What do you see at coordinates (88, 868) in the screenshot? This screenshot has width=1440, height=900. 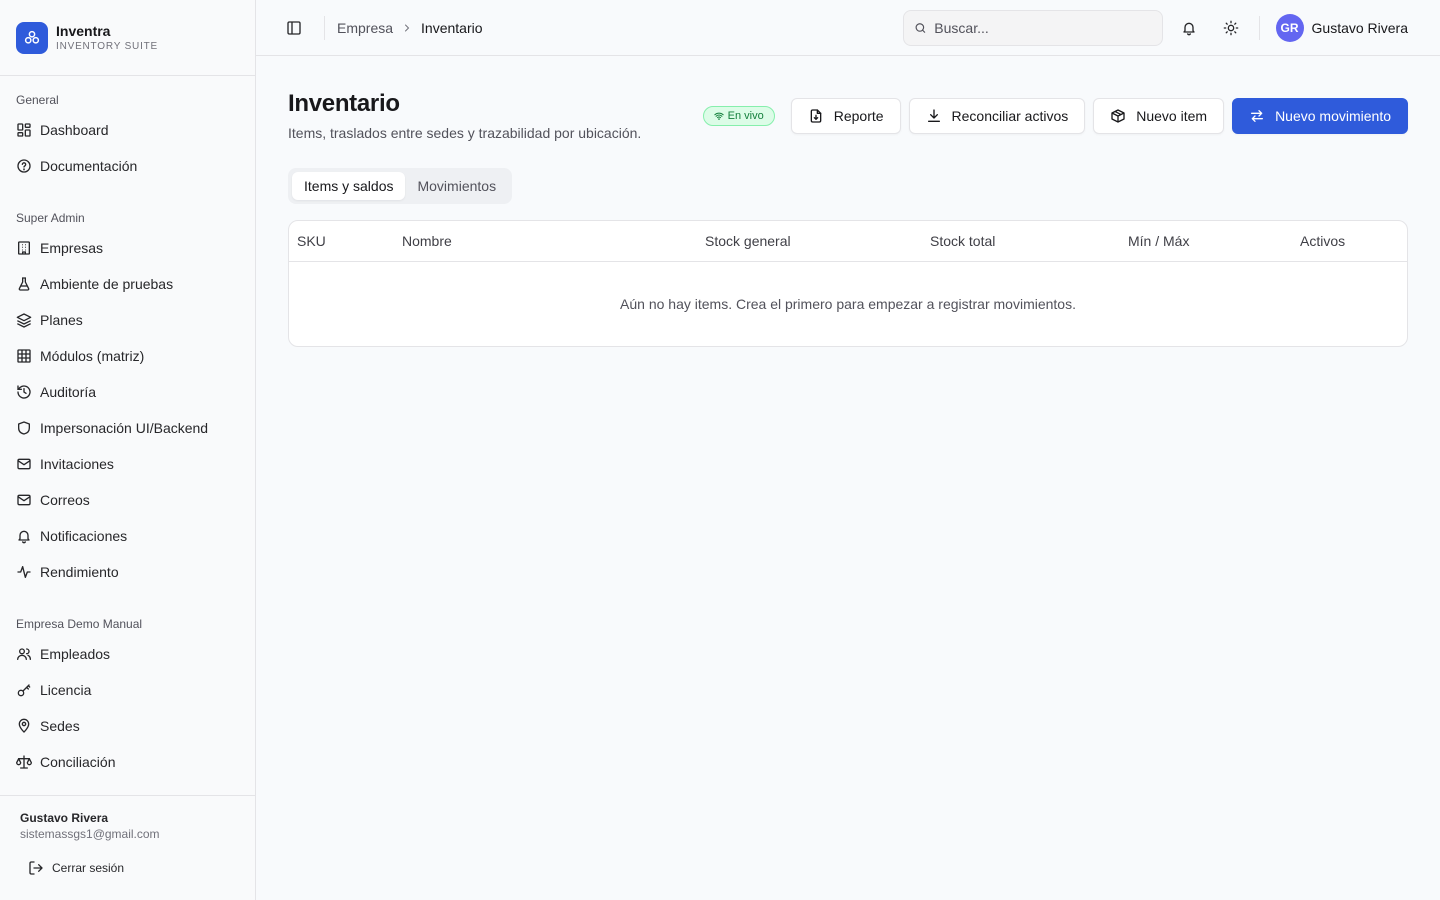 I see `logout-label: Cerrar sesión` at bounding box center [88, 868].